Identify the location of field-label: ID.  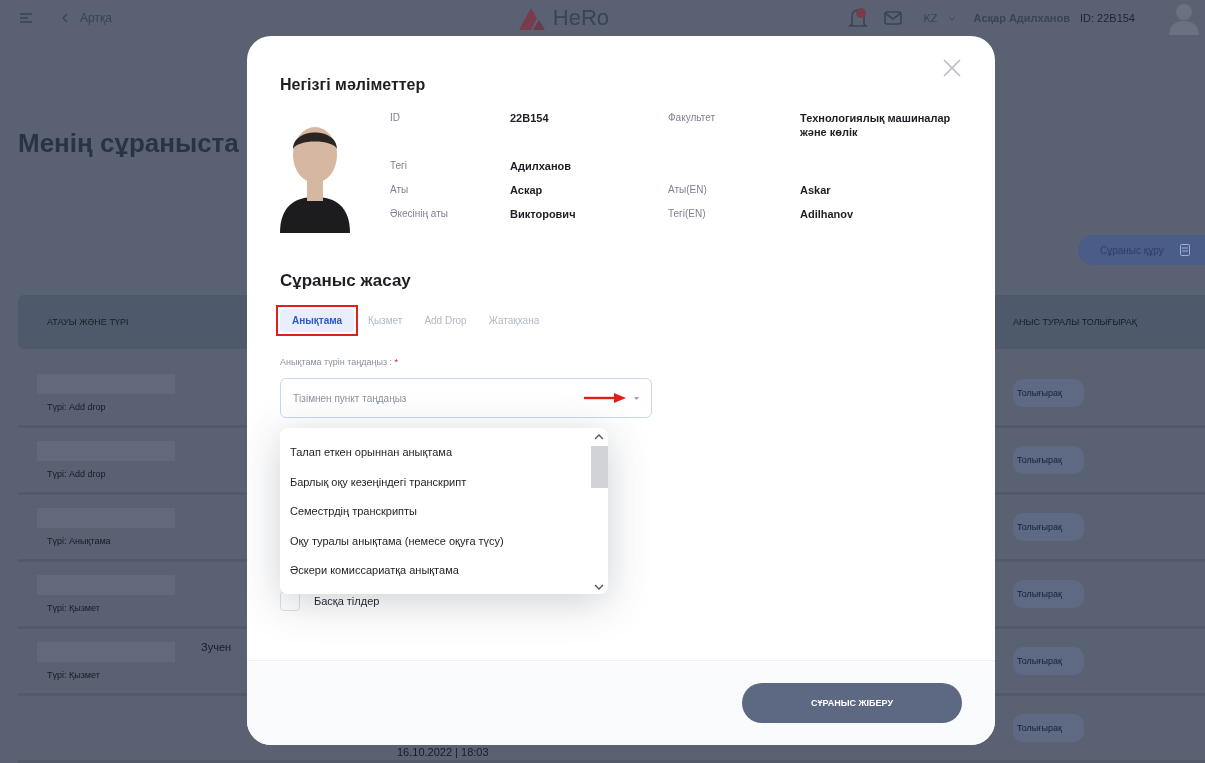
(395, 118).